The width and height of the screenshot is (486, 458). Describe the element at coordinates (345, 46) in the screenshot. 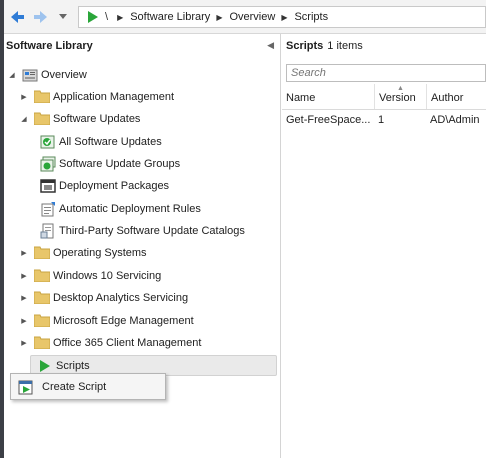

I see `item-count: 1 items` at that location.